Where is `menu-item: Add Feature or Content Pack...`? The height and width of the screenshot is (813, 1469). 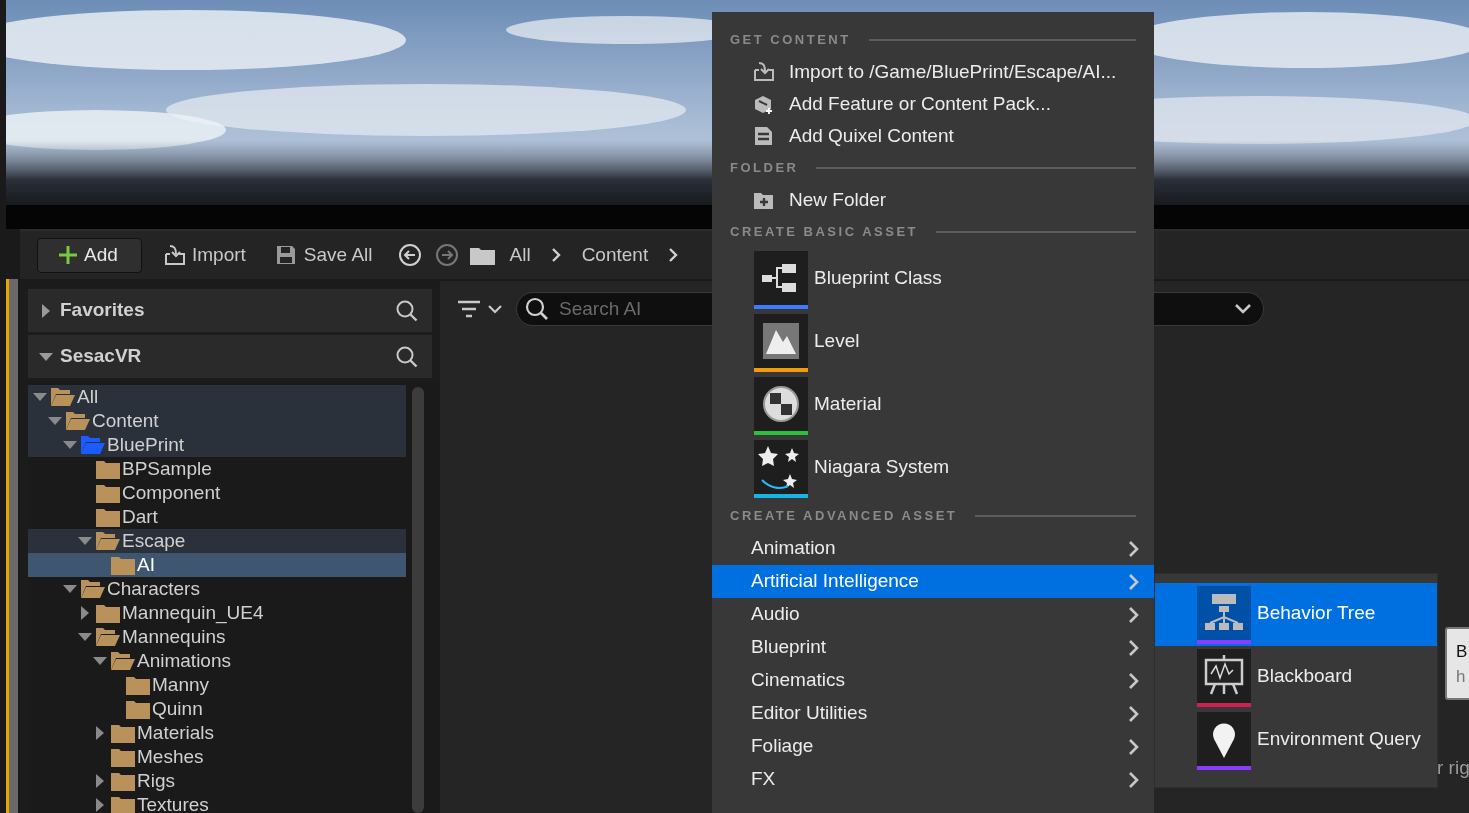
menu-item: Add Feature or Content Pack... is located at coordinates (933, 104).